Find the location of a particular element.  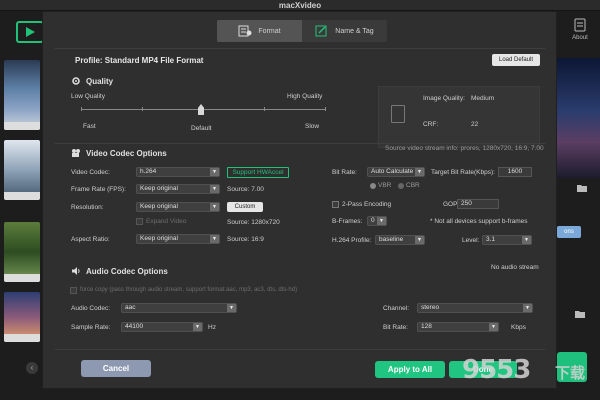

sample-rate-select: 44100 ▼ is located at coordinates (162, 327).